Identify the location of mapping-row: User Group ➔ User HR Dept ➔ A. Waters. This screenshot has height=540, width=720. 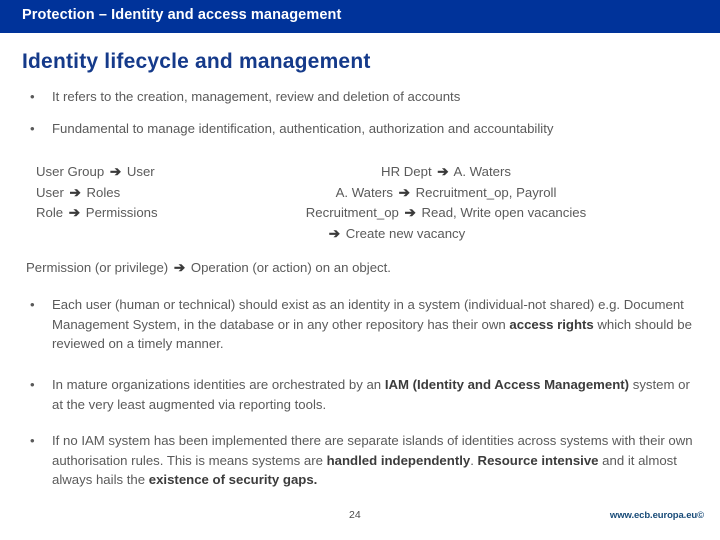
(346, 172).